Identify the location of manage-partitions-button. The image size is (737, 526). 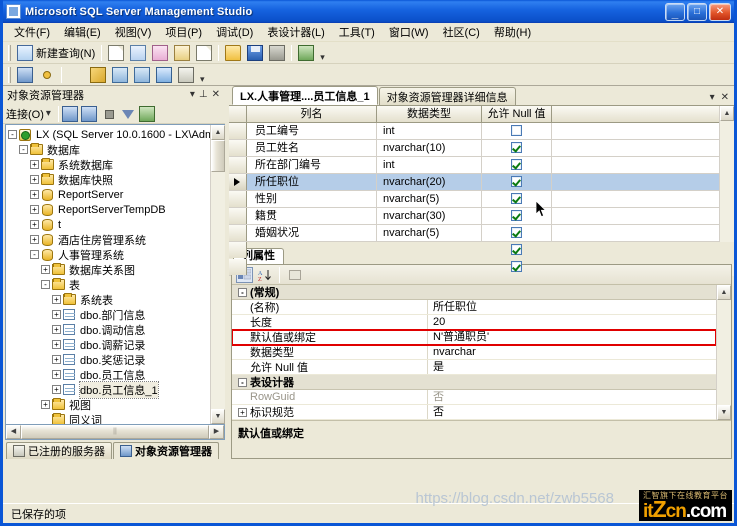
(186, 75).